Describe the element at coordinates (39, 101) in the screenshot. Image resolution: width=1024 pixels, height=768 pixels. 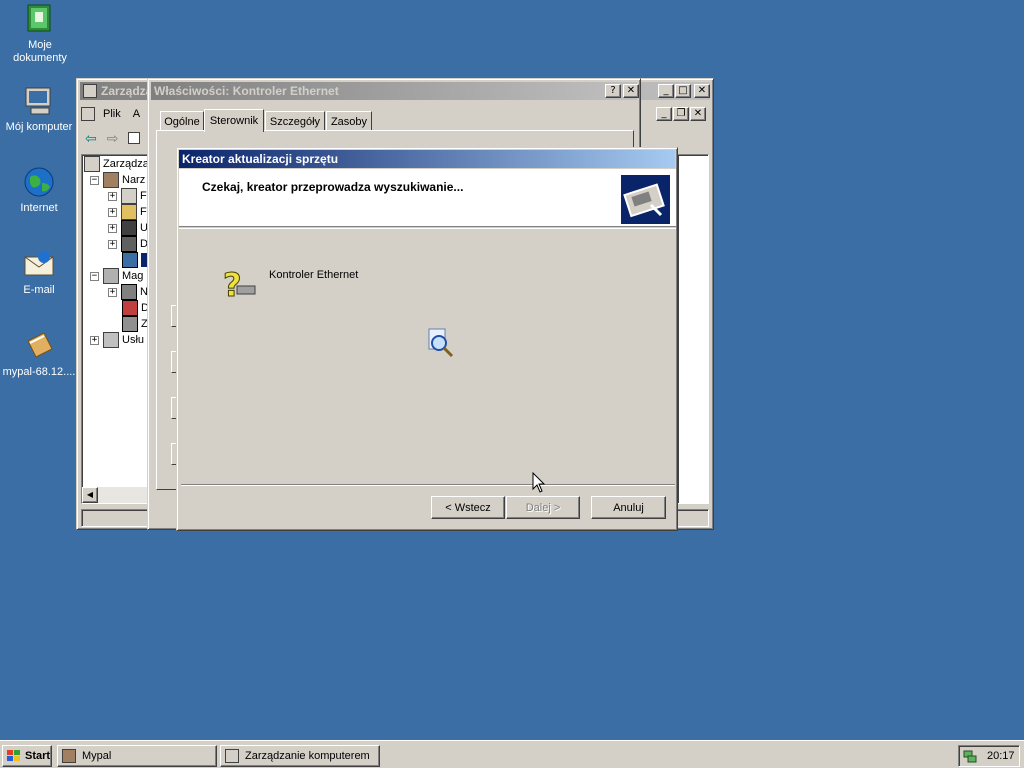
I see `my-computer-icon` at that location.